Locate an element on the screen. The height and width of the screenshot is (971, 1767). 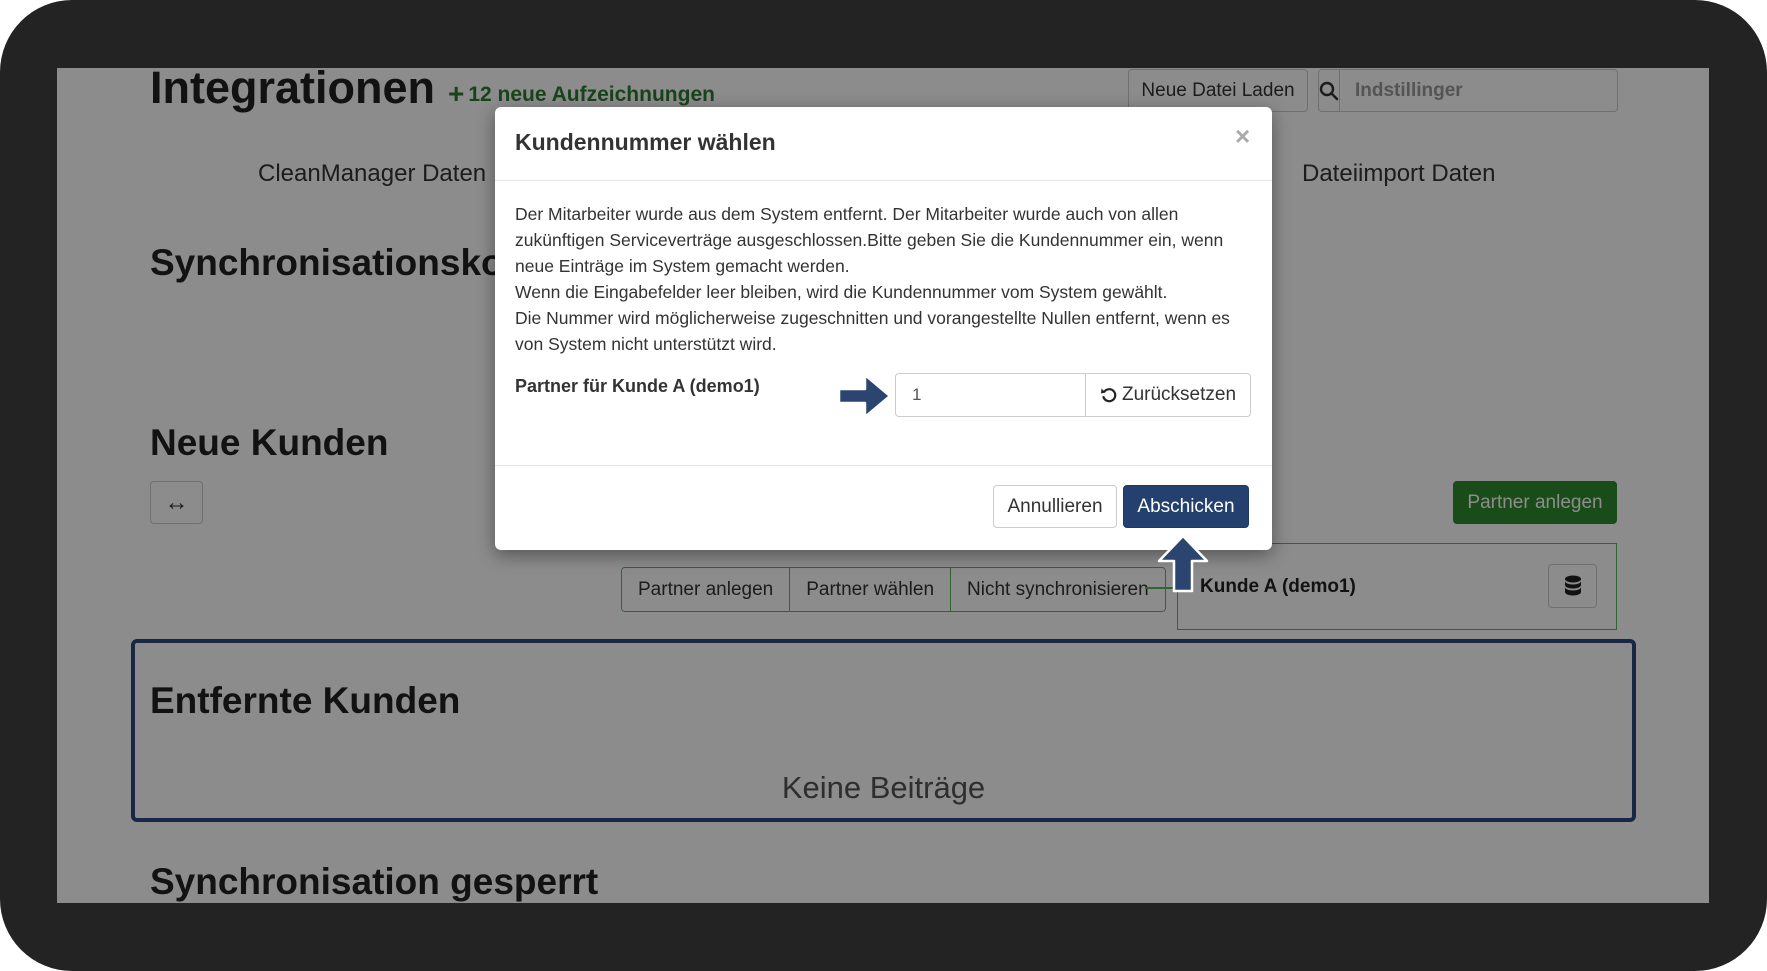
cancel-button: Annullieren is located at coordinates (1055, 506).